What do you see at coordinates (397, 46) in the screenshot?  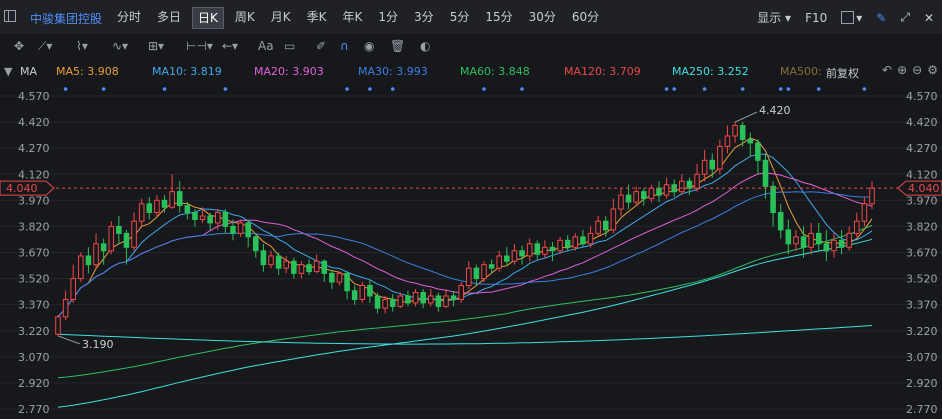 I see `trash-icon: 🗑` at bounding box center [397, 46].